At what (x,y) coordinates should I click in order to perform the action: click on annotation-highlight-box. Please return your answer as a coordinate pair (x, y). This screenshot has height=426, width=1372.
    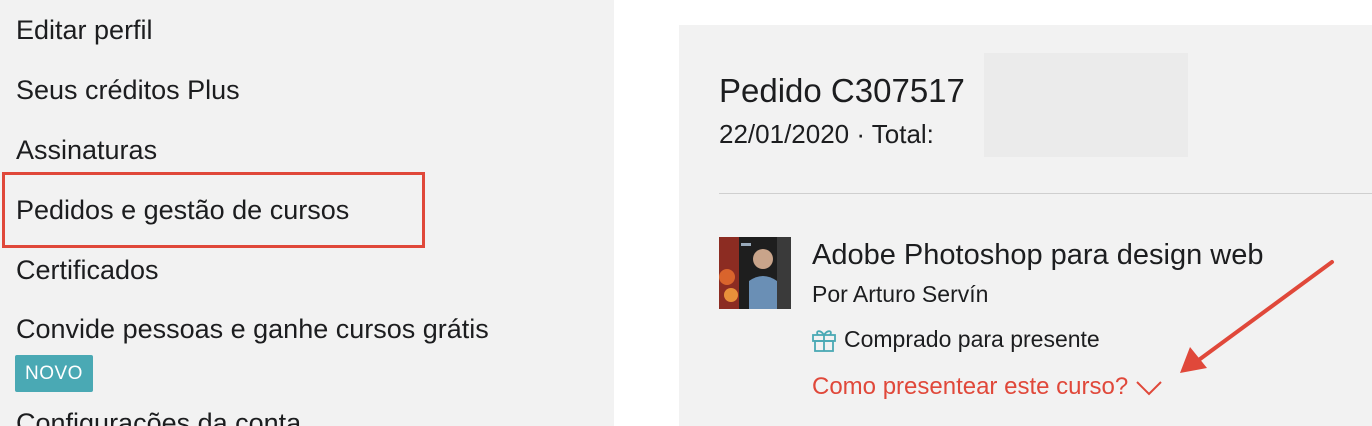
    Looking at the image, I should click on (213, 210).